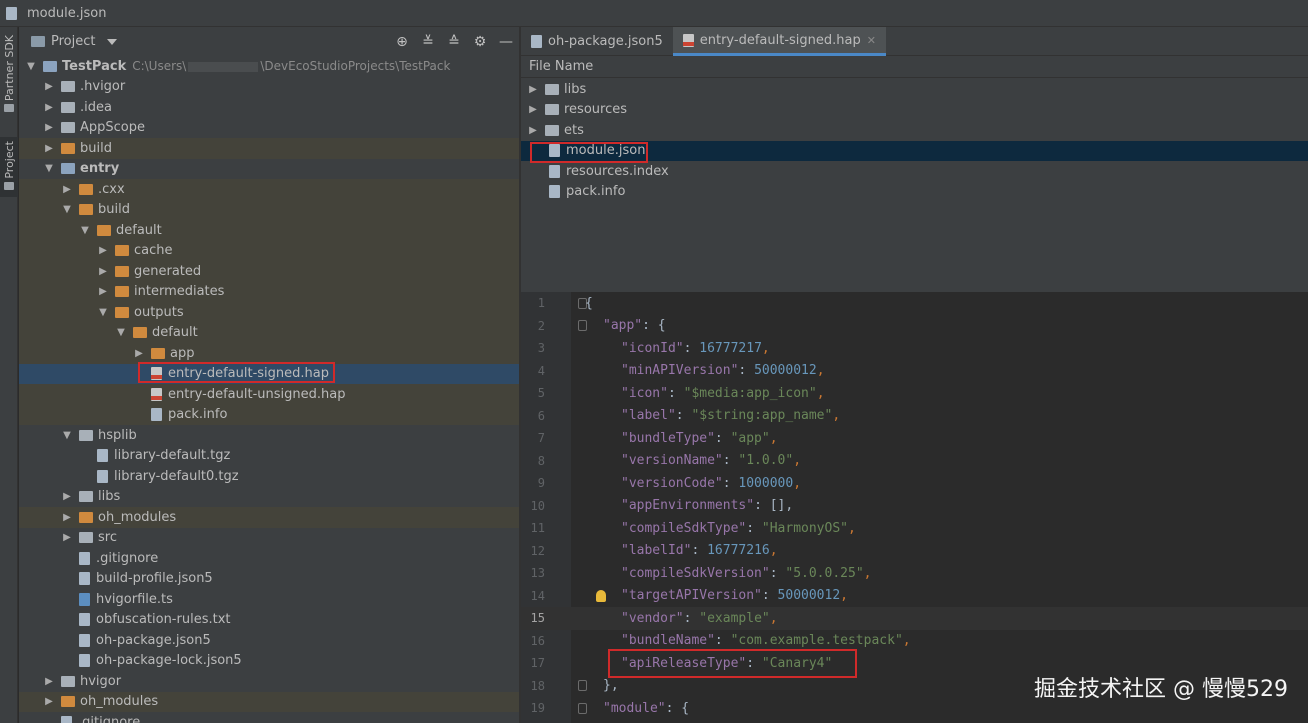 This screenshot has width=1308, height=723. I want to click on code-line: 15 "vendor": "example",, so click(914, 618).